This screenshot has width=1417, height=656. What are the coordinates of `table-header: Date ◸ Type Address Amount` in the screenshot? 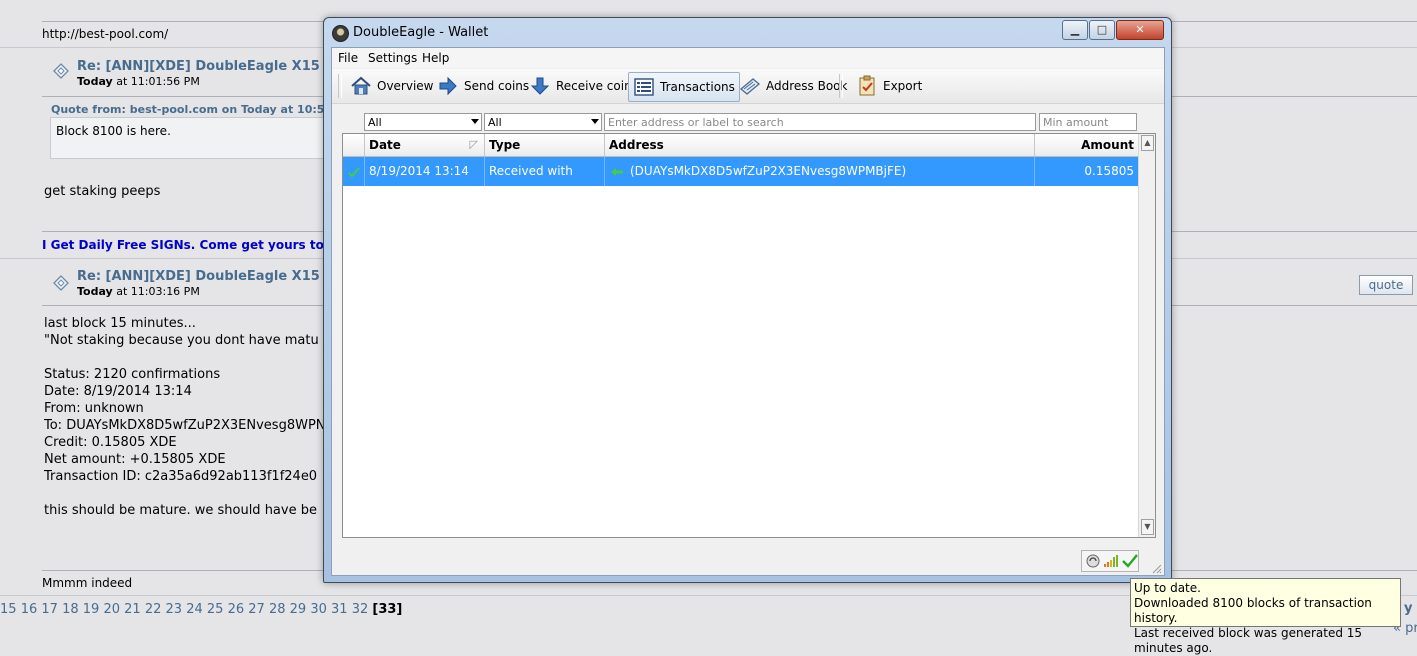 It's located at (740, 145).